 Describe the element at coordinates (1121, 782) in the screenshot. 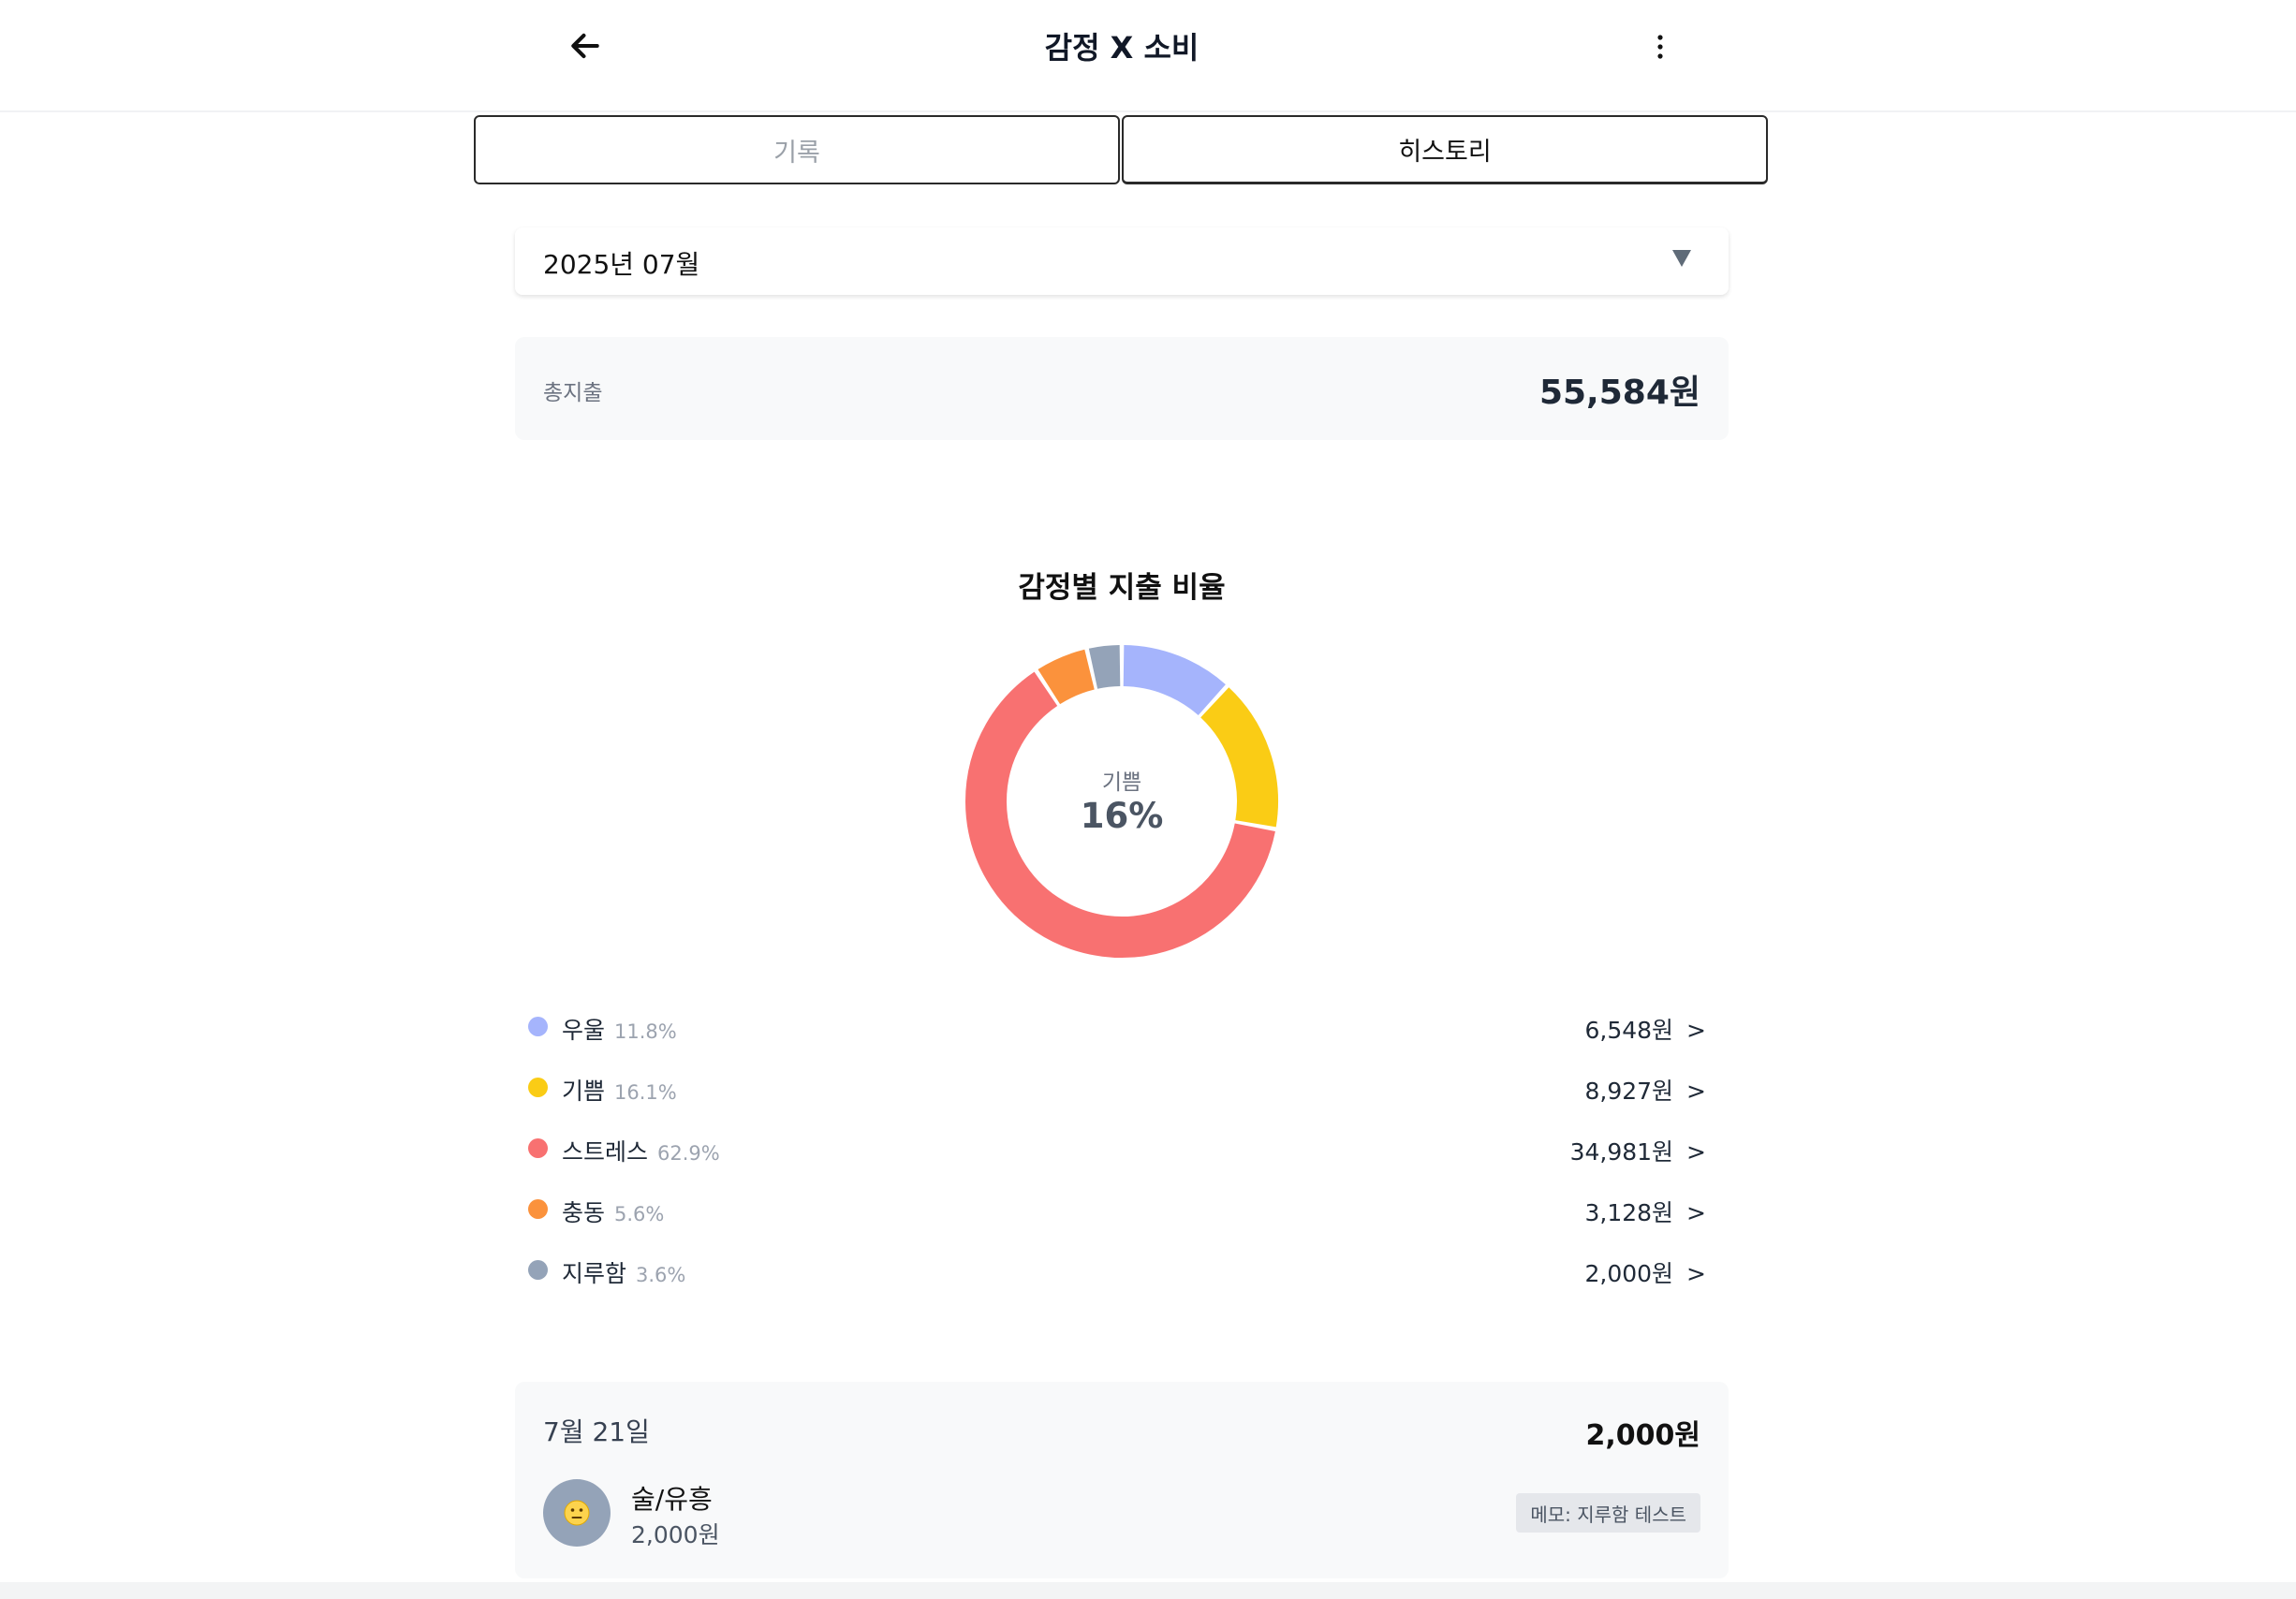

I see `donut-center-label: 기쁨` at that location.